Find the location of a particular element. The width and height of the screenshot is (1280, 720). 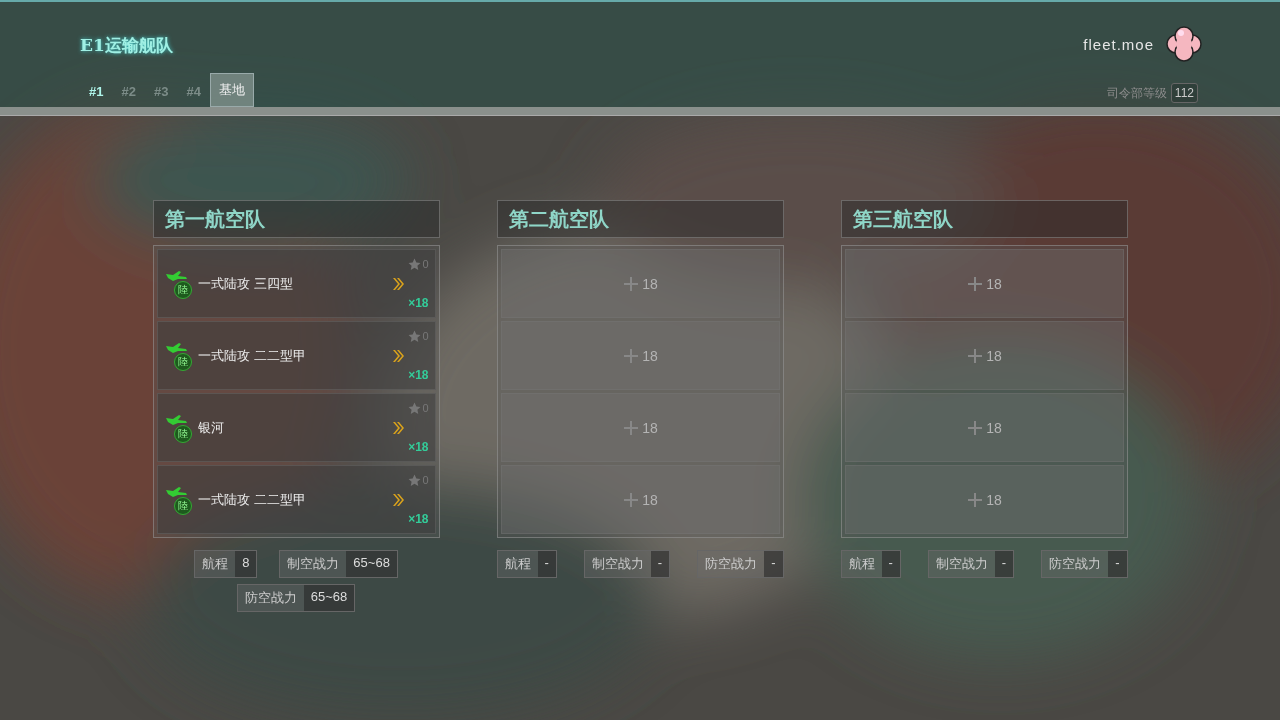

fleet-tab: #2 is located at coordinates (128, 91).